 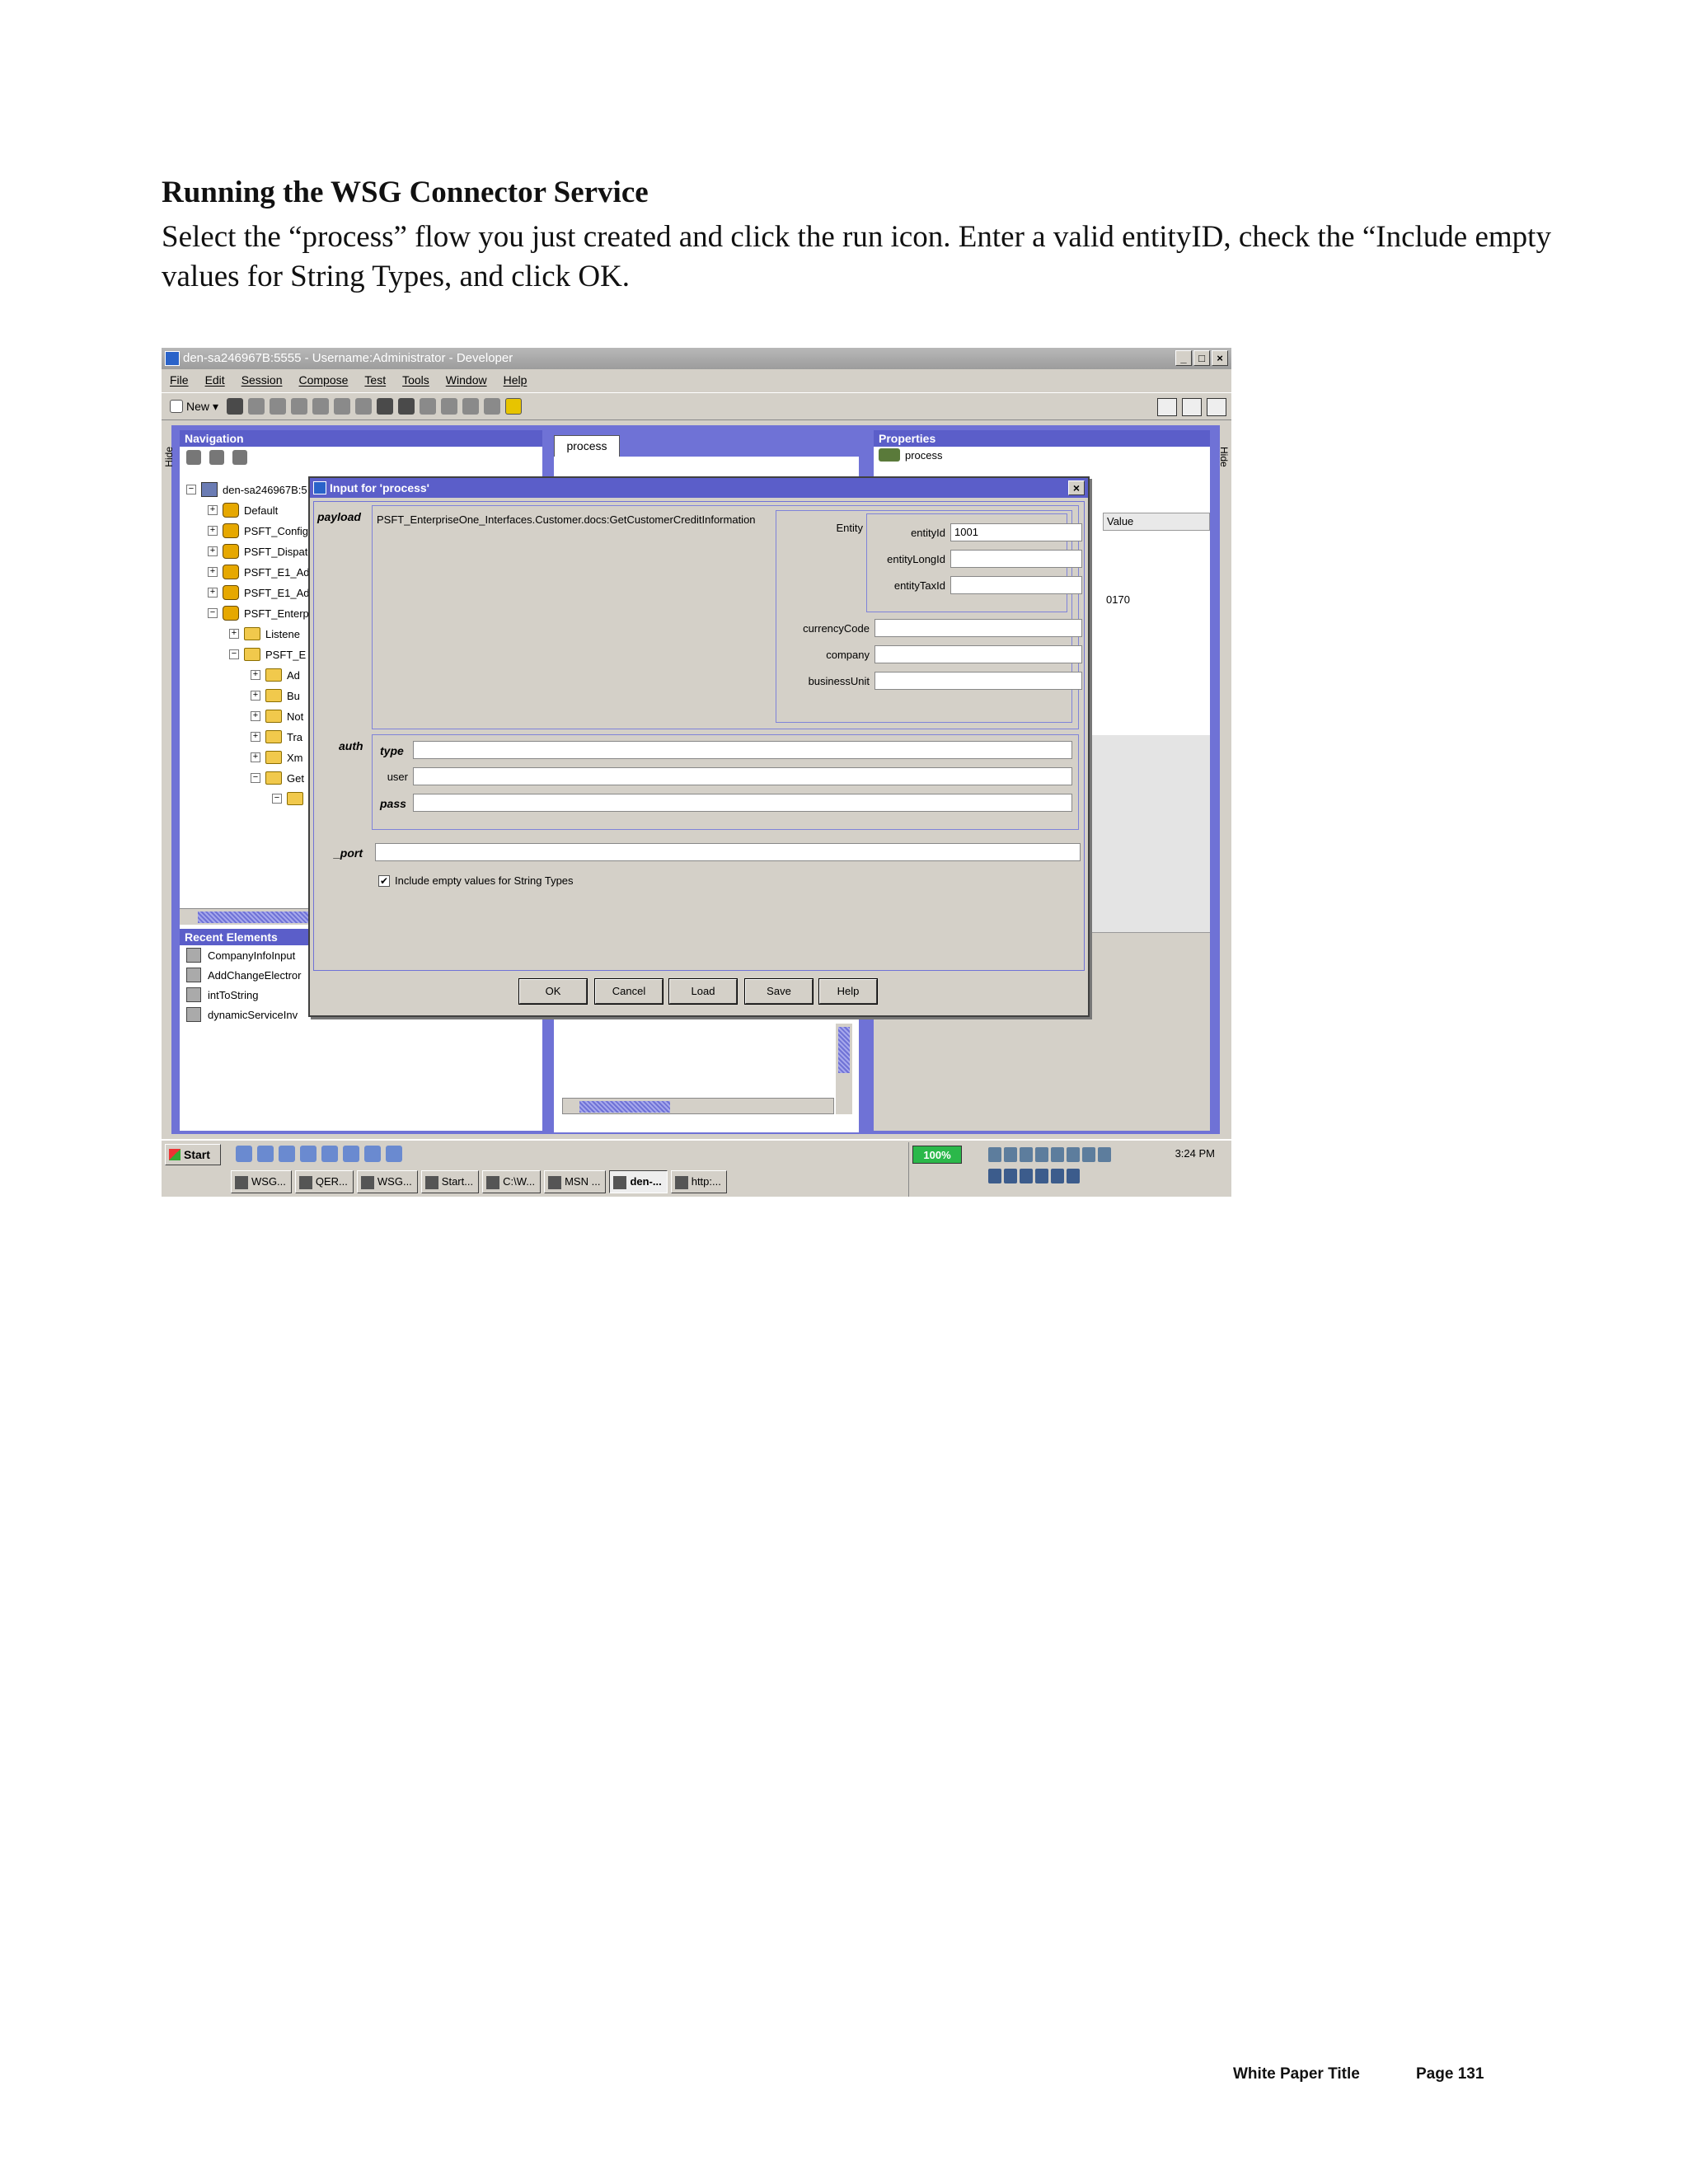 What do you see at coordinates (628, 991) in the screenshot?
I see `cancel-button: Cancel` at bounding box center [628, 991].